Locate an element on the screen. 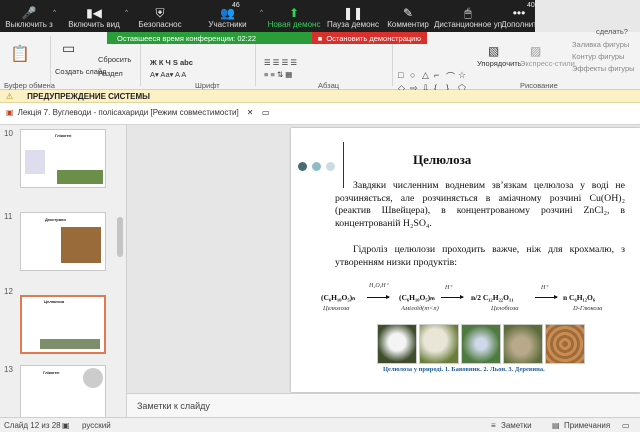  more-icon: ••• is located at coordinates (519, 13).